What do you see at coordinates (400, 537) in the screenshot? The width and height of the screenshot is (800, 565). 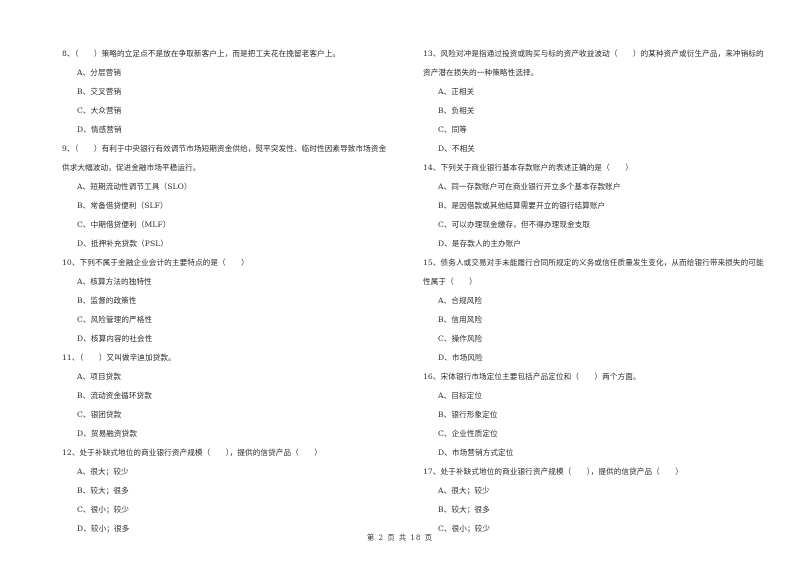 I see `page-number: 第 2 页 共 18 页` at bounding box center [400, 537].